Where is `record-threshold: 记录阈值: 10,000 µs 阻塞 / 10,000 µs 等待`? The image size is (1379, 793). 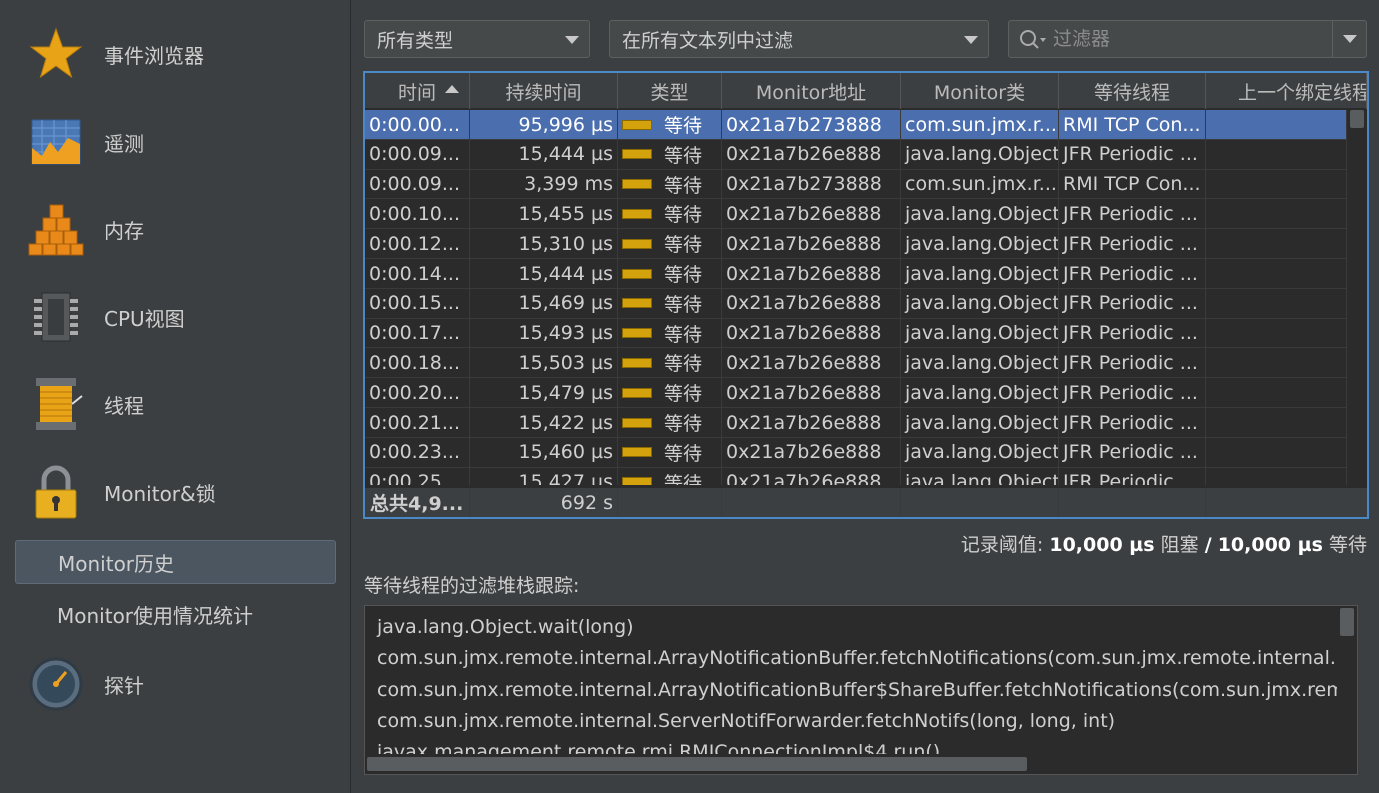 record-threshold: 记录阈值: 10,000 µs 阻塞 / 10,000 µs 等待 is located at coordinates (1164, 543).